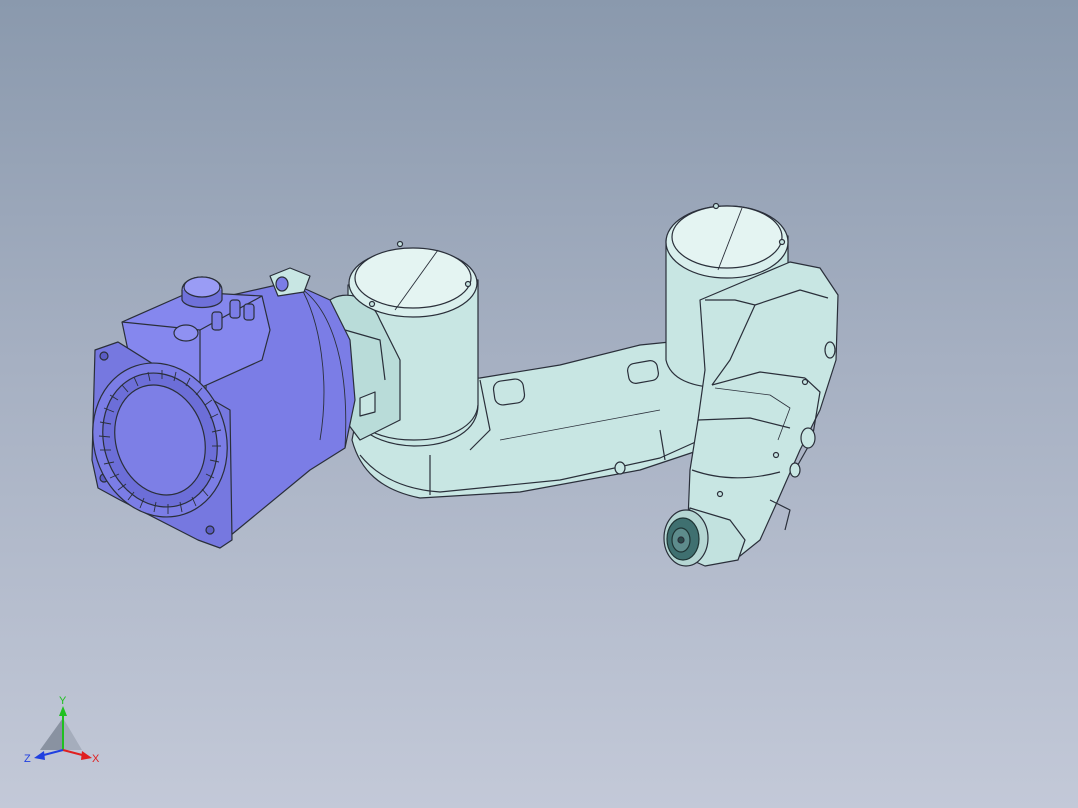 Image resolution: width=1078 pixels, height=808 pixels. Describe the element at coordinates (763, 409) in the screenshot. I see `forearm-housing` at that location.